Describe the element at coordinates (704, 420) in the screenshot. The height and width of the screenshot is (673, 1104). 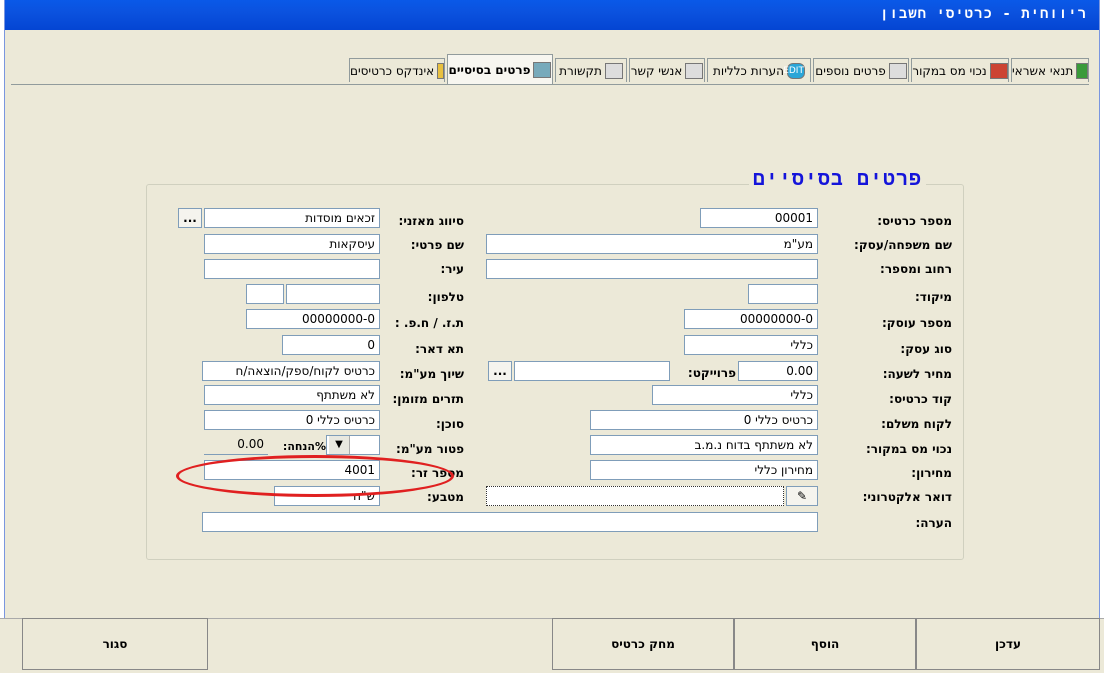
I see `paying-customer-input: כרטיס כללי 0` at that location.